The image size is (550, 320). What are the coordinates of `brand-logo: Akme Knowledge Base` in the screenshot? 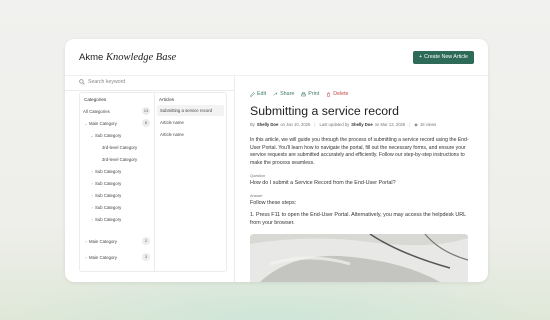 It's located at (127, 57).